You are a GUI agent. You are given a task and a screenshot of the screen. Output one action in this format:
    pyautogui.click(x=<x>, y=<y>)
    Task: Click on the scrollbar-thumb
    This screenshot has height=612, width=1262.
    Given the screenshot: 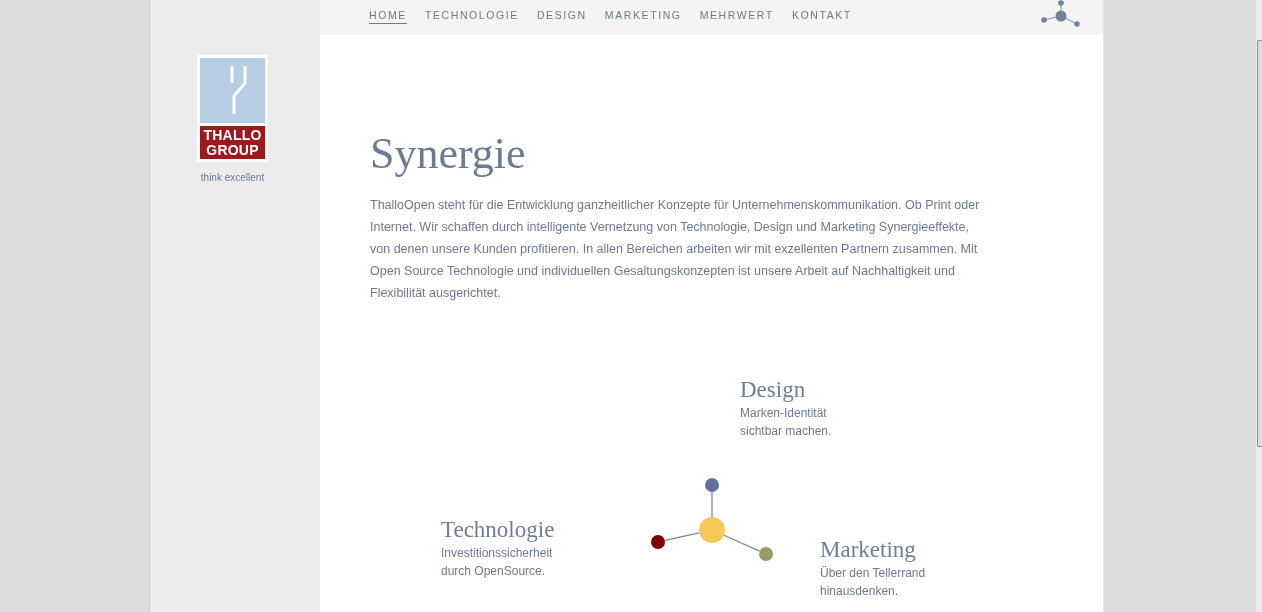 What is the action you would take?
    pyautogui.click(x=1259, y=243)
    